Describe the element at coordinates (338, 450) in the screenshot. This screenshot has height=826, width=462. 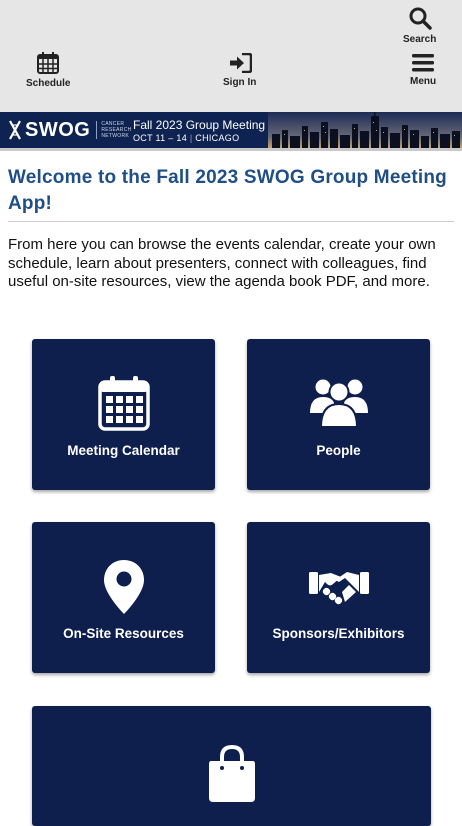
I see `people-label: People` at that location.